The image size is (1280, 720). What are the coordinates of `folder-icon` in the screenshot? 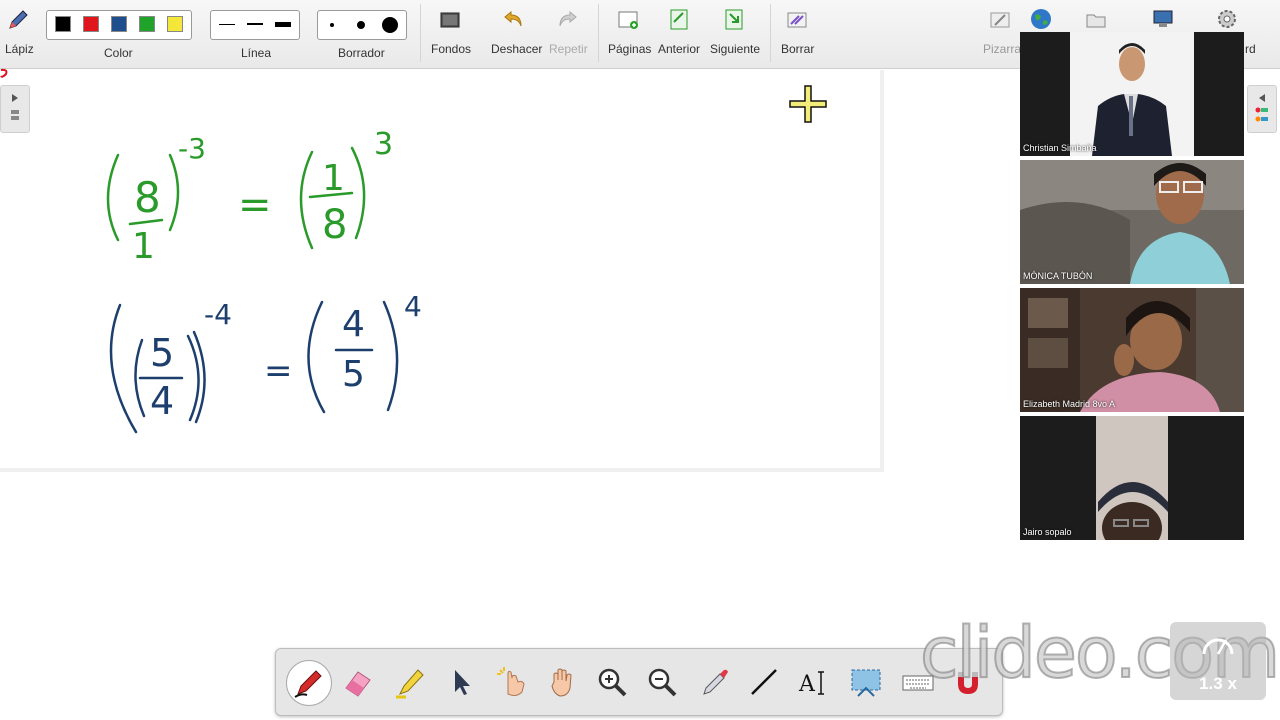 It's located at (1096, 20).